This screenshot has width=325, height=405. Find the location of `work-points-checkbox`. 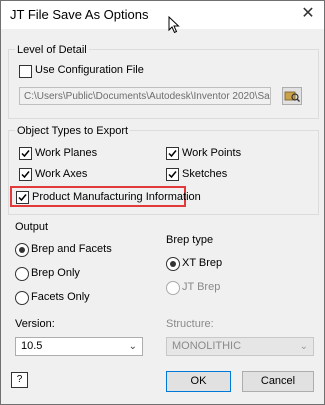

work-points-checkbox is located at coordinates (172, 153).